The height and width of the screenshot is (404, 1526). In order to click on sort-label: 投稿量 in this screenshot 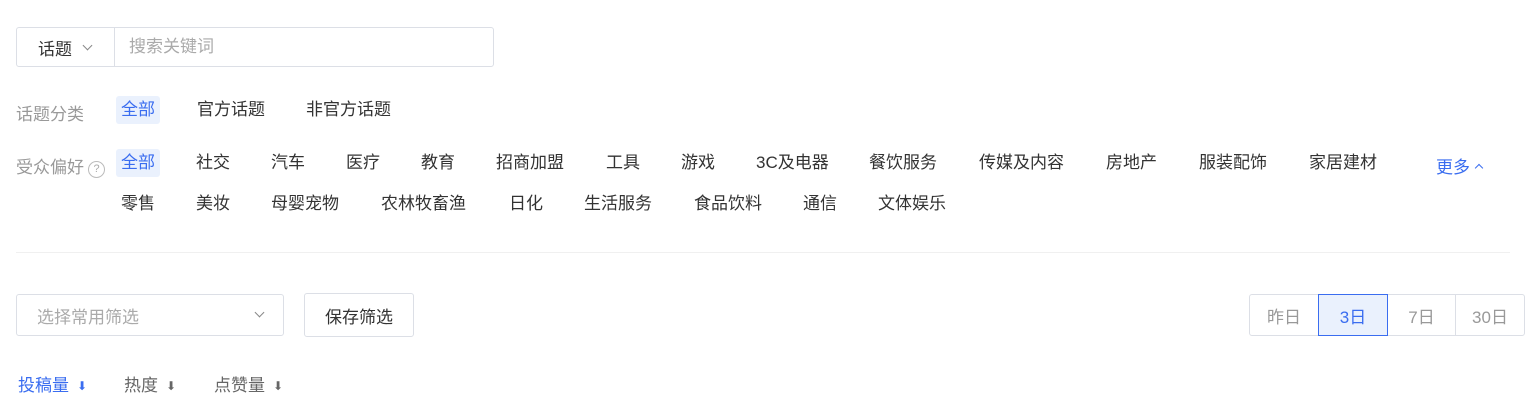, I will do `click(43, 385)`.